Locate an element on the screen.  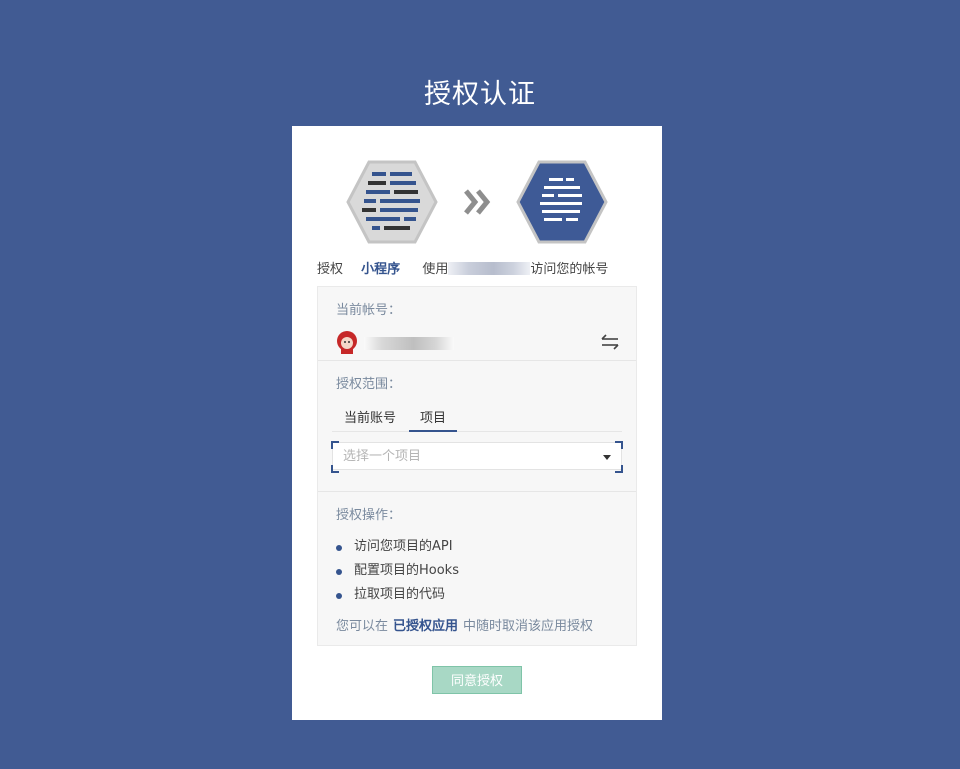
operations-list: 访问您项目的API 配置项目的Hooks 拉取项目的代码 is located at coordinates (481, 571).